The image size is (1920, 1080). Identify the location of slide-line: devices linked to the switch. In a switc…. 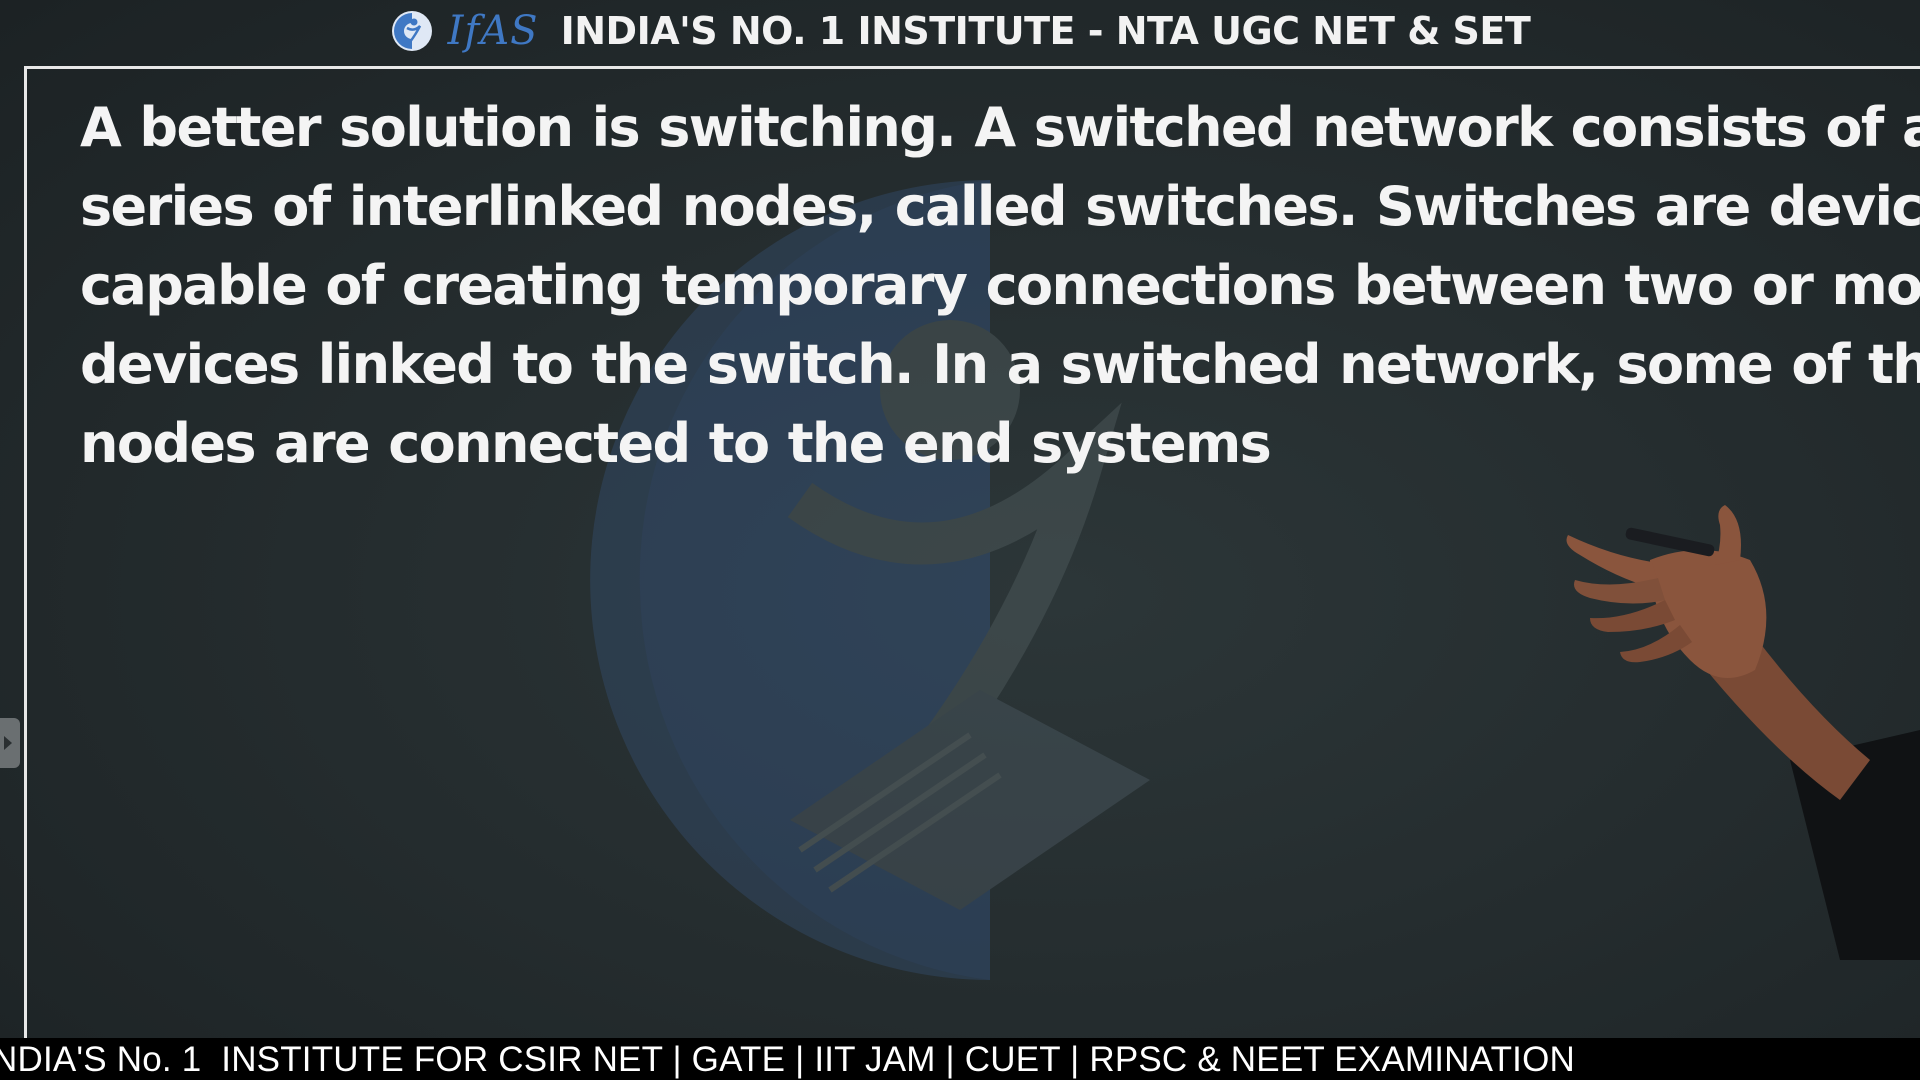
(1000, 364).